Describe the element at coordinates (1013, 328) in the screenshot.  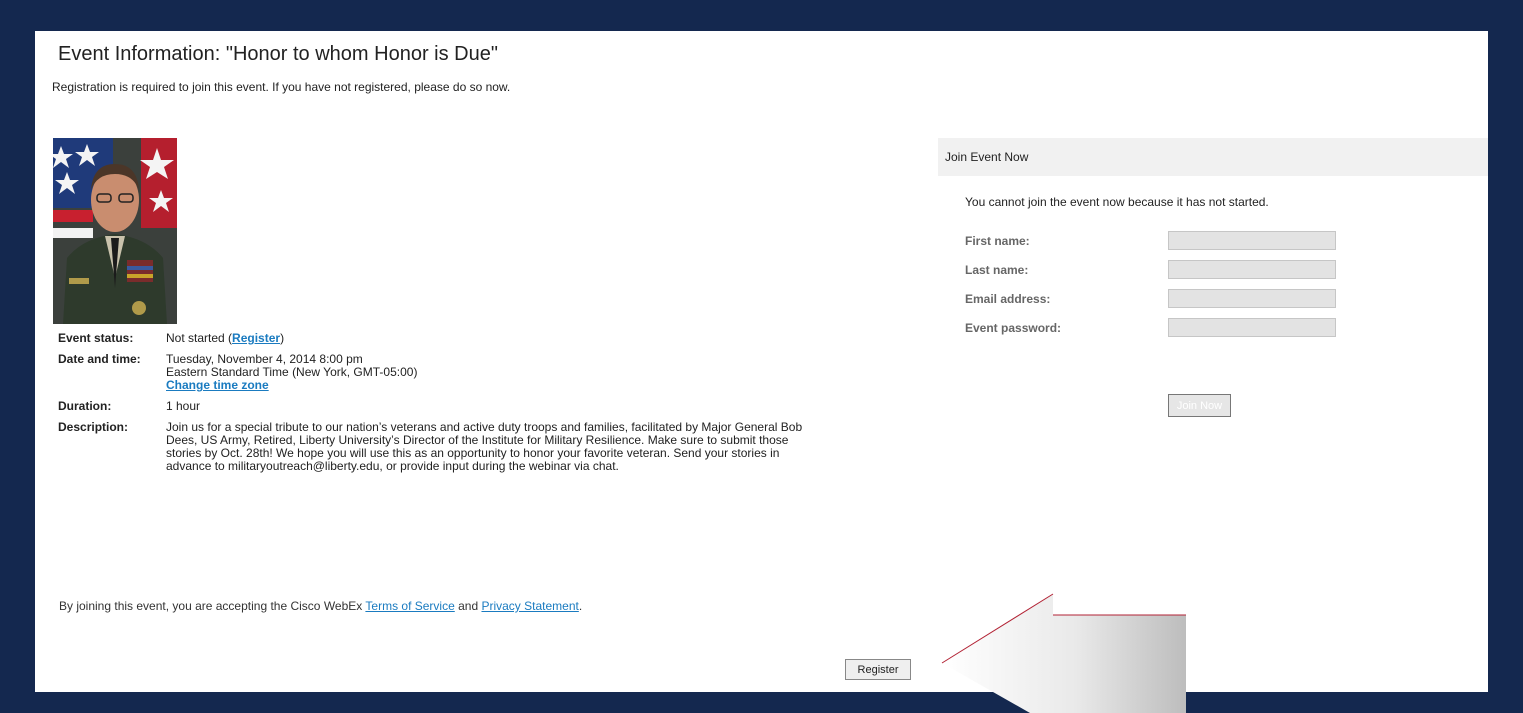
I see `event-password-label: Event password:` at that location.